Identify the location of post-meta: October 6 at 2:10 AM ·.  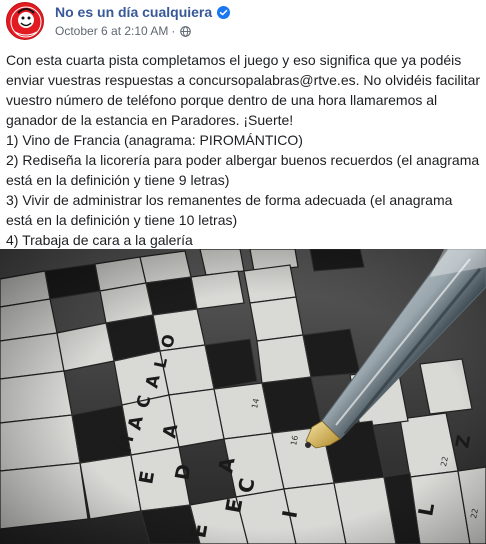
(123, 31).